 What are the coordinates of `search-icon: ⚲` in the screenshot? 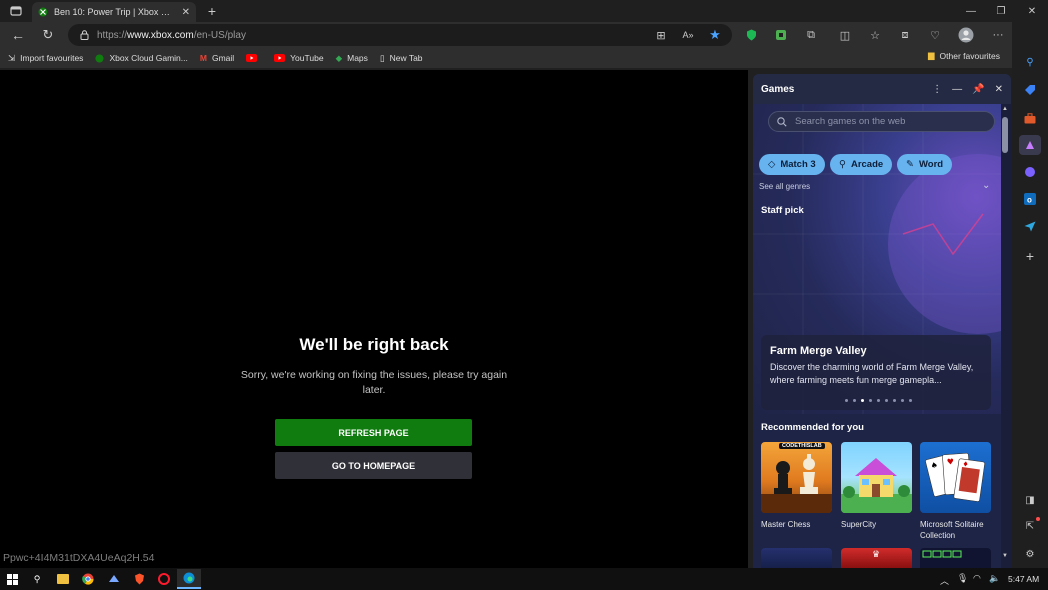 It's located at (1030, 62).